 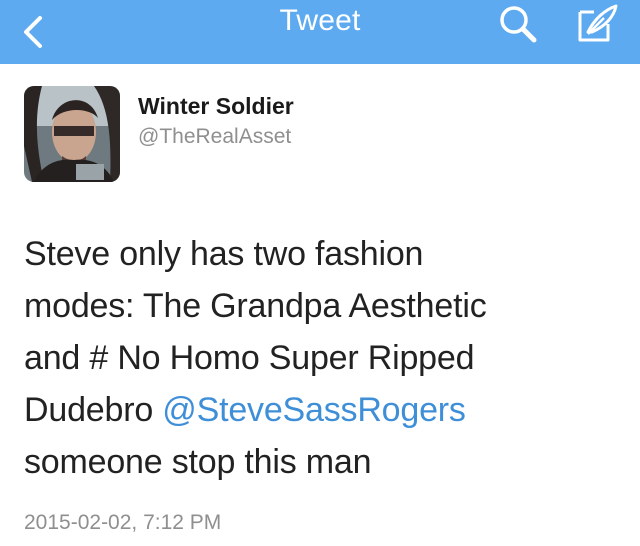 What do you see at coordinates (123, 522) in the screenshot?
I see `tweet-timestamp: 2015-02-02, 7:12 PM` at bounding box center [123, 522].